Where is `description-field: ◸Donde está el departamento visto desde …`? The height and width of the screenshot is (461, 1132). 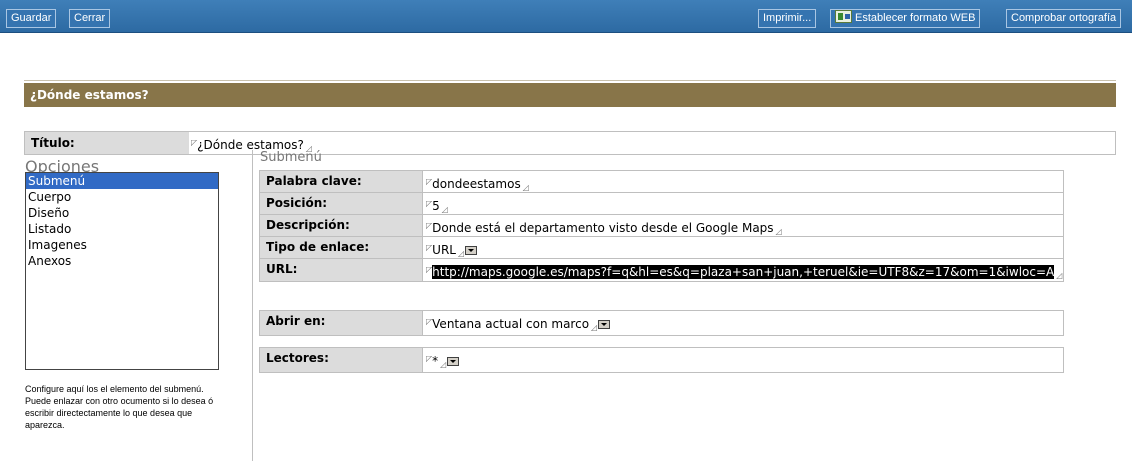
description-field: ◸Donde está el departamento visto desde … is located at coordinates (604, 225).